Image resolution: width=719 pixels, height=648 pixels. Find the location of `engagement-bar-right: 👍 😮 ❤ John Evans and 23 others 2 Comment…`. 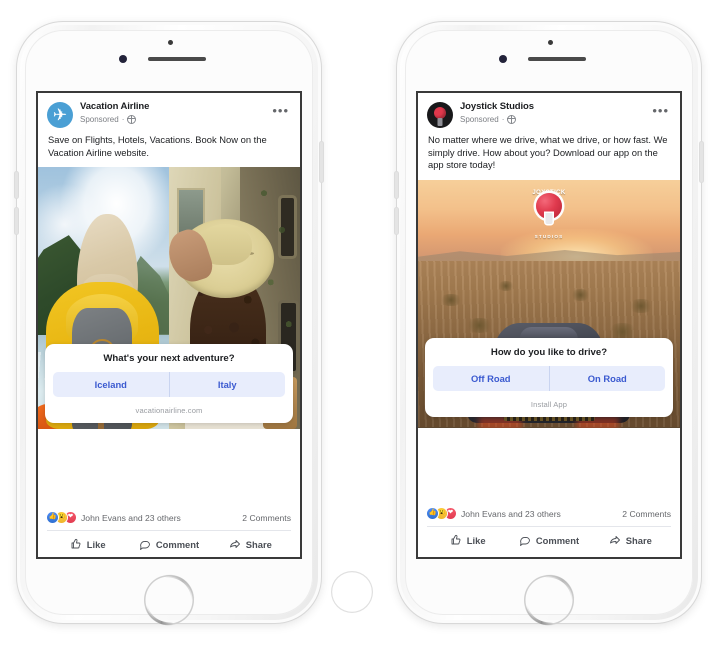

engagement-bar-right: 👍 😮 ❤ John Evans and 23 others 2 Comment… is located at coordinates (549, 524).